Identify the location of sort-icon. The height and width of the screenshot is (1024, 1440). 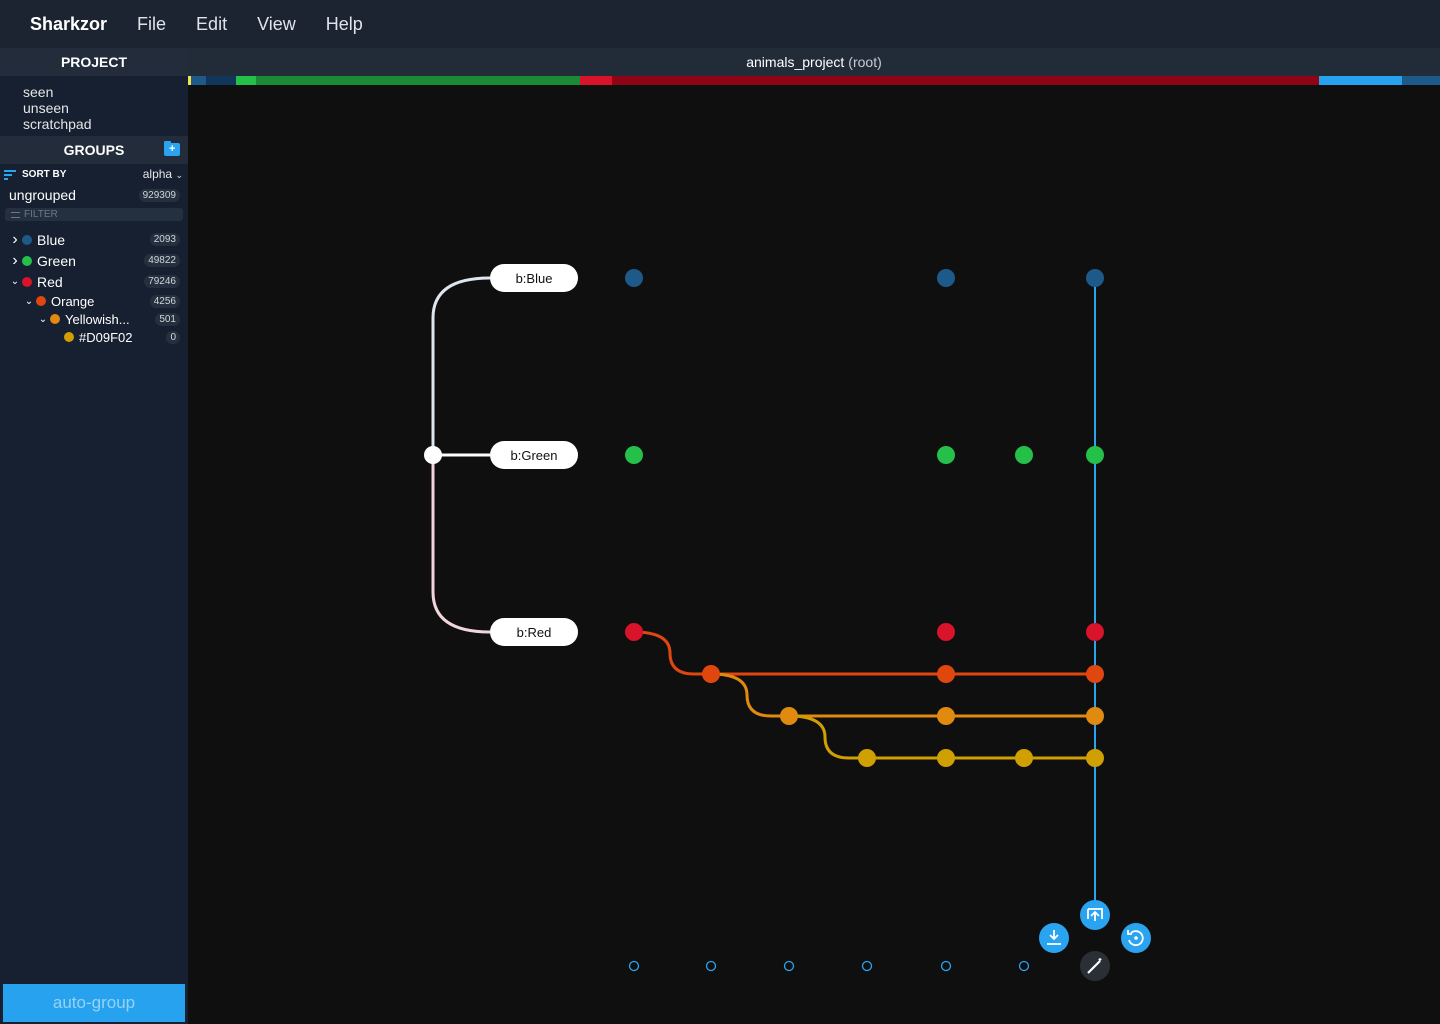
(10, 174).